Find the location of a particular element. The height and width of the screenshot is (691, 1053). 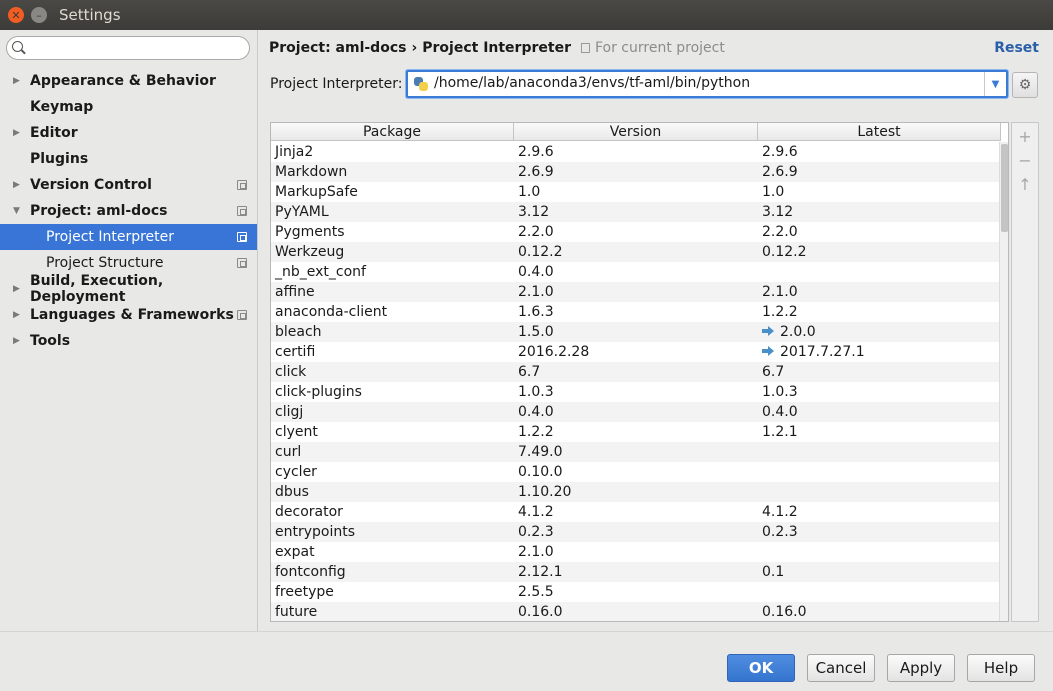

sidebar-item-languages-frameworks: ▶ Languages & Frameworks is located at coordinates (128, 315).